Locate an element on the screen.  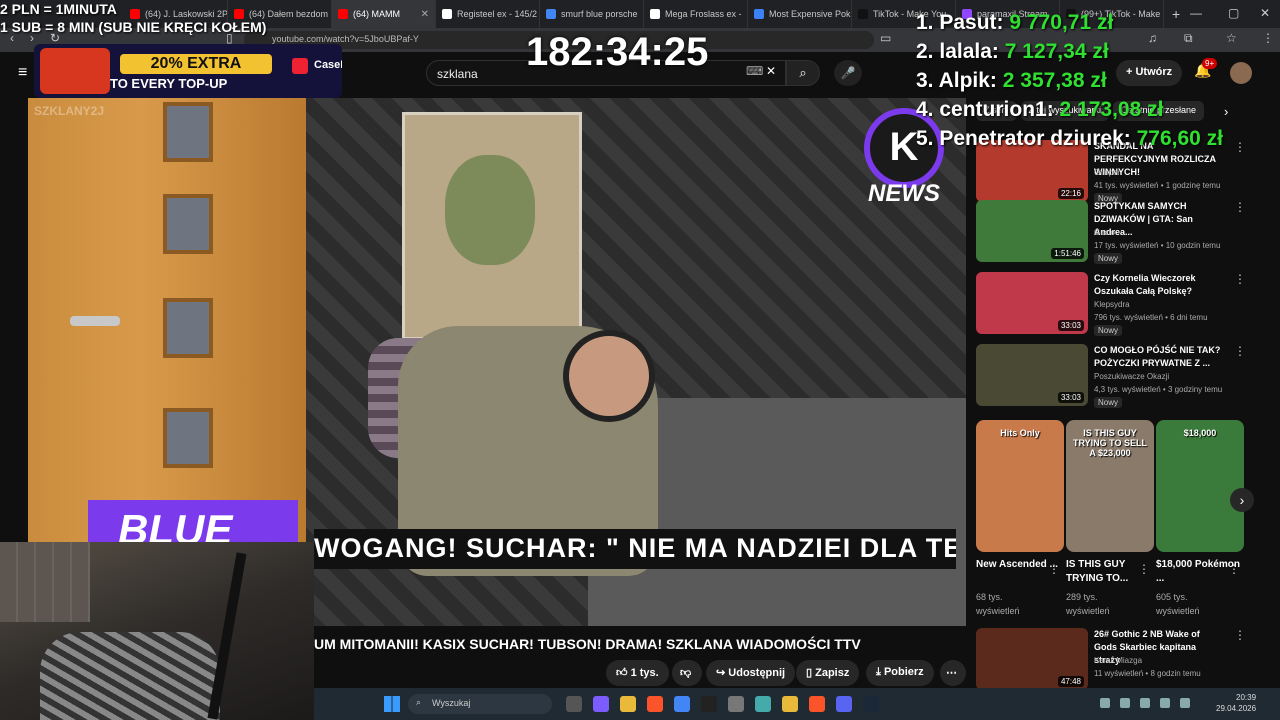
short-views: 289 tys. wyświetleń is located at coordinates (1088, 604).